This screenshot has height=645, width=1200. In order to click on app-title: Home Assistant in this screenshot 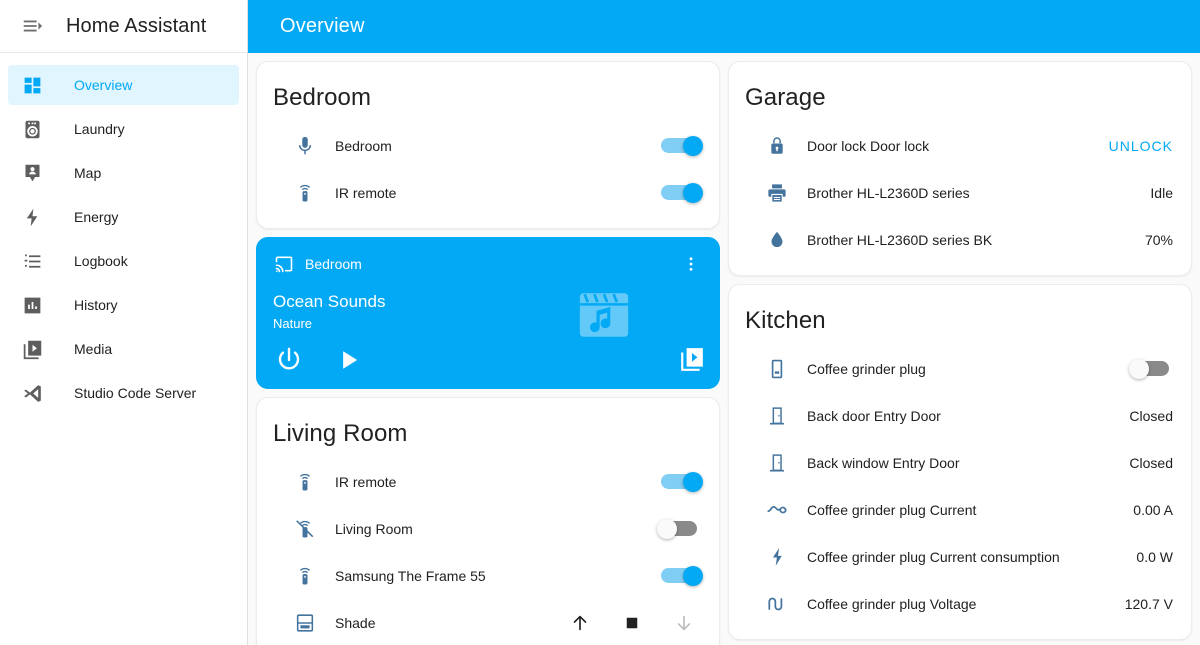, I will do `click(136, 25)`.